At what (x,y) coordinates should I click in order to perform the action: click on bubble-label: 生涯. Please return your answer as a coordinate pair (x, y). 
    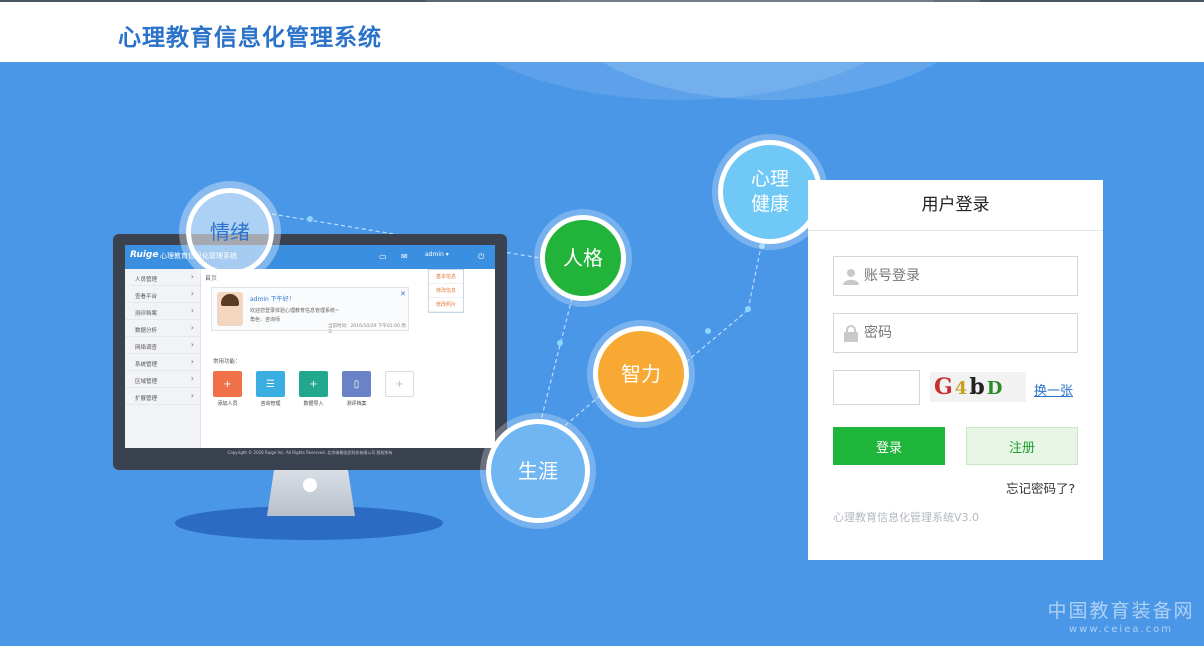
    Looking at the image, I should click on (538, 470).